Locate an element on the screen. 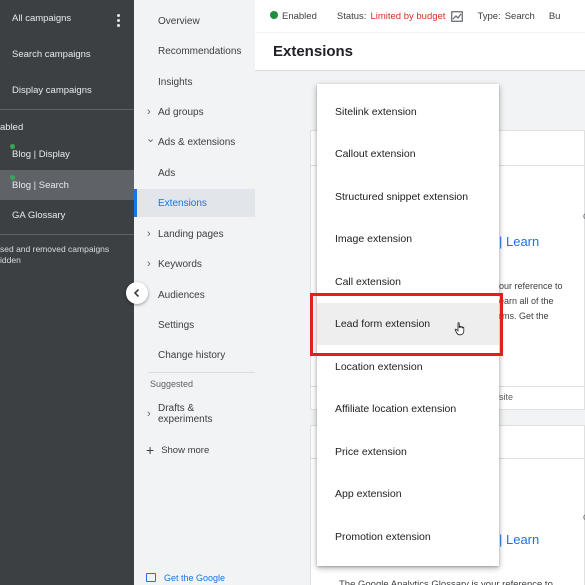 The image size is (585, 585). nav-item-recommendations: Recommendations is located at coordinates (194, 51).